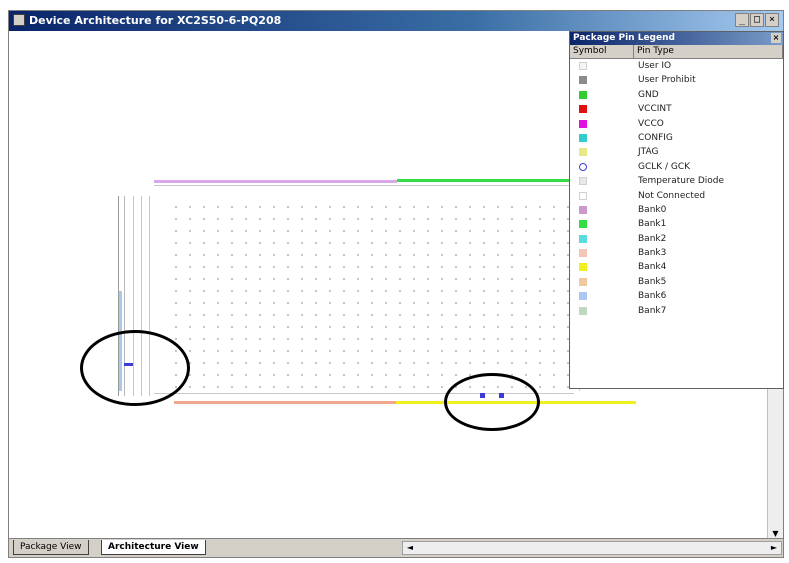 Image resolution: width=789 pixels, height=563 pixels. What do you see at coordinates (676, 124) in the screenshot?
I see `legend-item: VCCO` at bounding box center [676, 124].